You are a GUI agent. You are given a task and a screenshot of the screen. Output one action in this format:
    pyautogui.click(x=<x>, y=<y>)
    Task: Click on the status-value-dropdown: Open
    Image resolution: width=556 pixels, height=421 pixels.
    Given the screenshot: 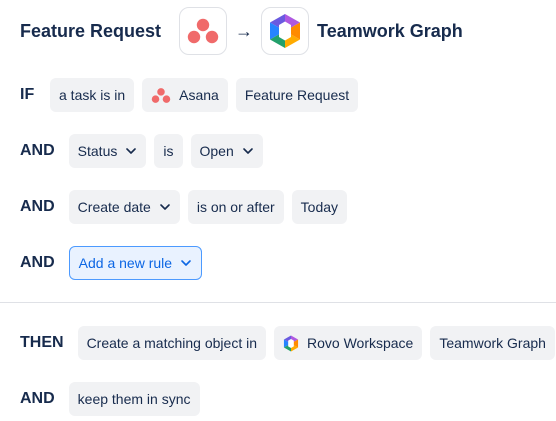 What is the action you would take?
    pyautogui.click(x=226, y=151)
    